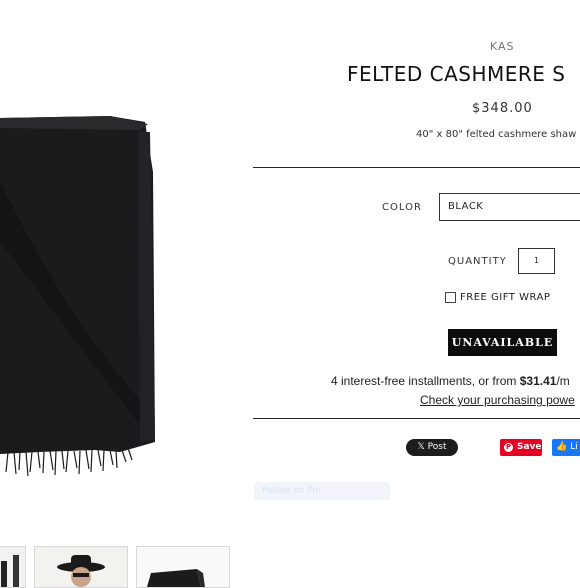  Describe the element at coordinates (425, 381) in the screenshot. I see `installments-prefix: 4 interest-free installments, or from` at that location.